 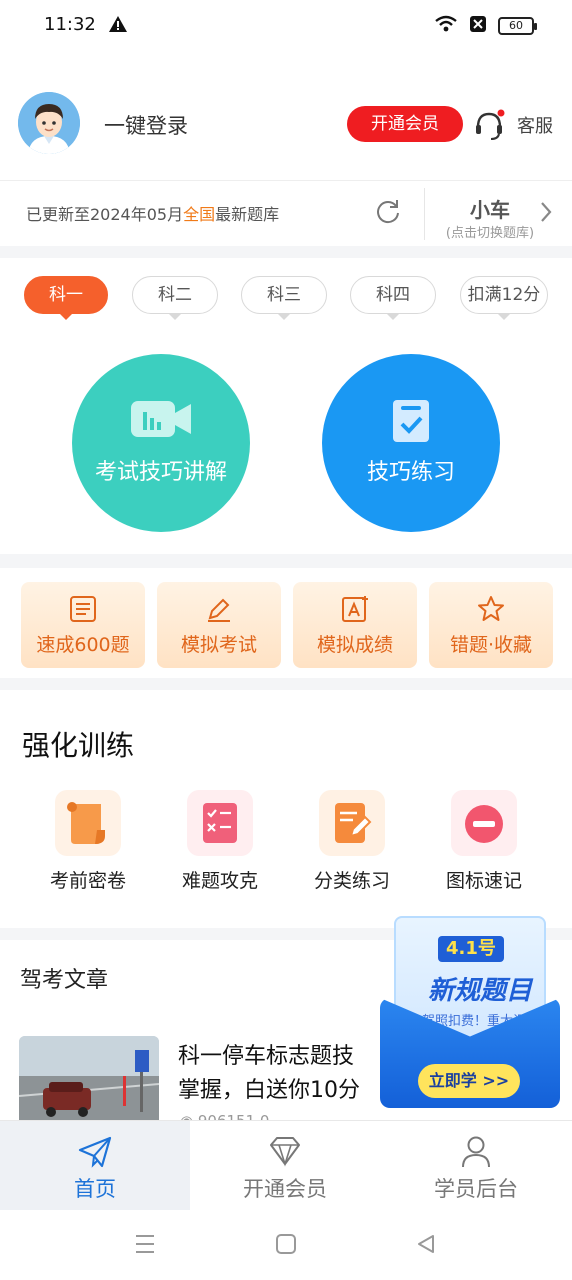 I want to click on car-type-hint: (点击切换题库), so click(x=490, y=233).